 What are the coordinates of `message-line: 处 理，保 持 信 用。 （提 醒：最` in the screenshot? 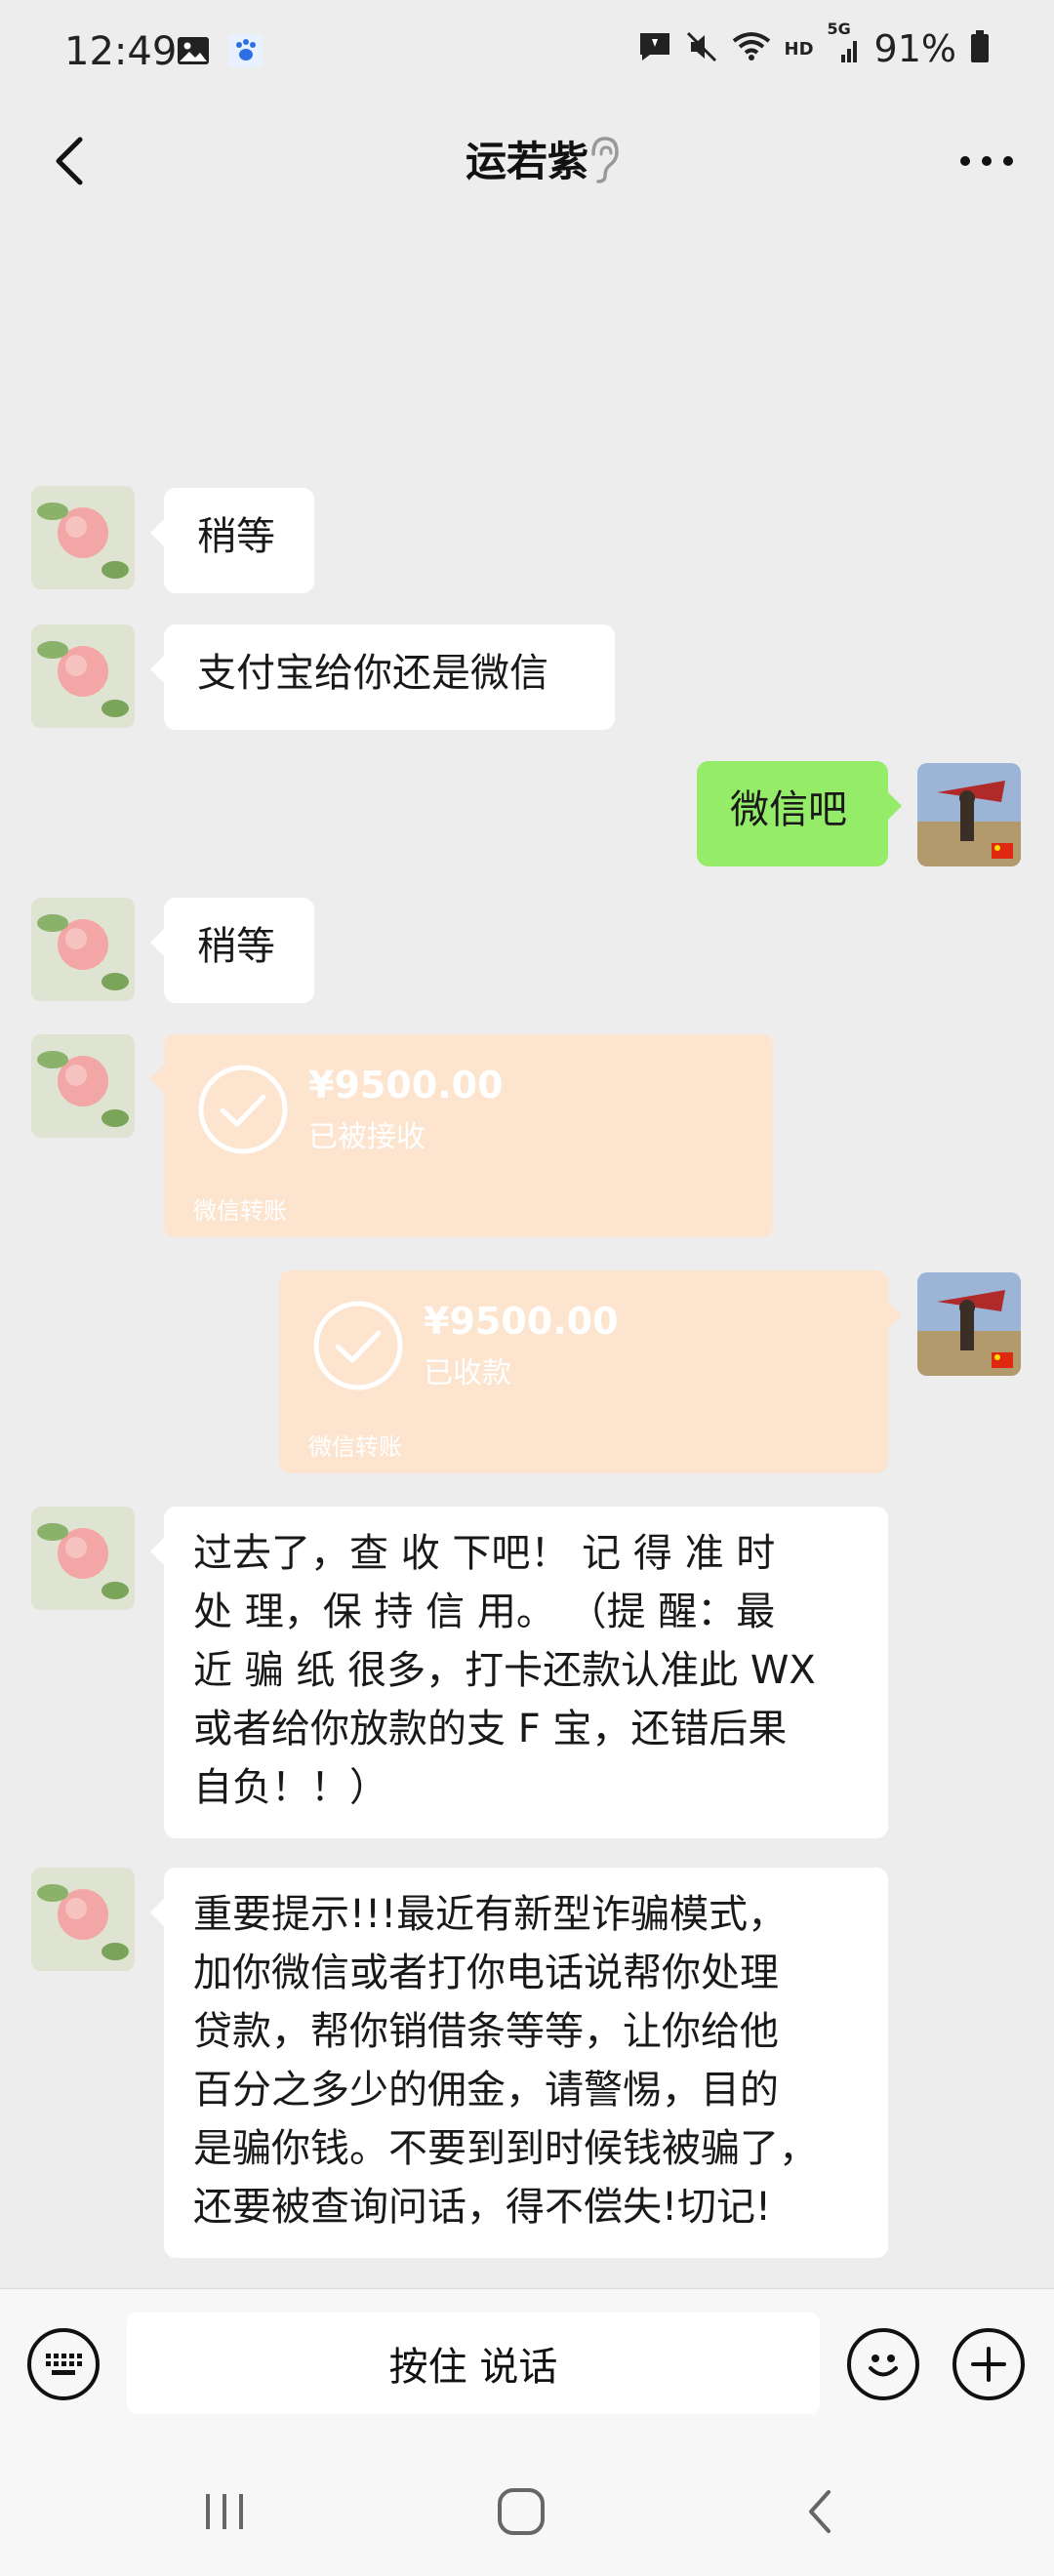 It's located at (484, 1612).